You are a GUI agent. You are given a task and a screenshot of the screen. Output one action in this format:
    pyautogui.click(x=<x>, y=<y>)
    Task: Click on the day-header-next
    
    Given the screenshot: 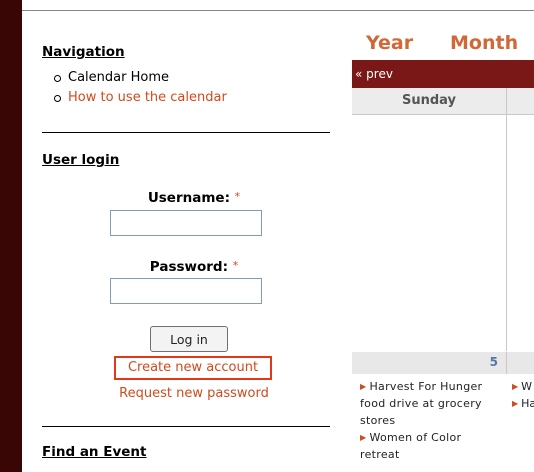 What is the action you would take?
    pyautogui.click(x=520, y=101)
    